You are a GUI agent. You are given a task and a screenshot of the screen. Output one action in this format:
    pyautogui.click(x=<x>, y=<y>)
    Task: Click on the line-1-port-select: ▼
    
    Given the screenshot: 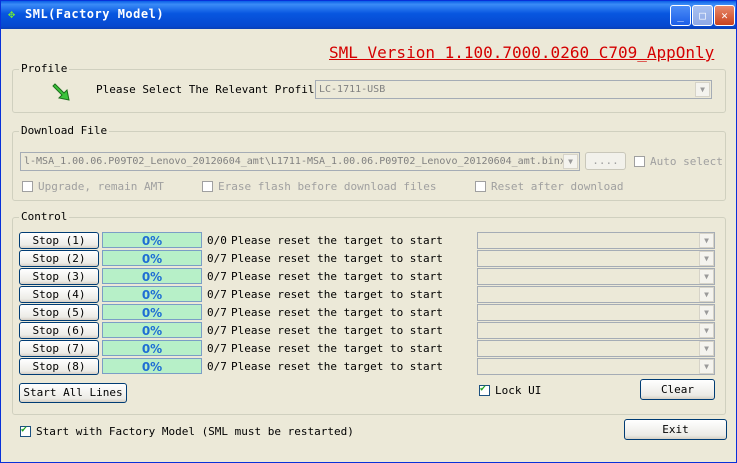 What is the action you would take?
    pyautogui.click(x=596, y=240)
    